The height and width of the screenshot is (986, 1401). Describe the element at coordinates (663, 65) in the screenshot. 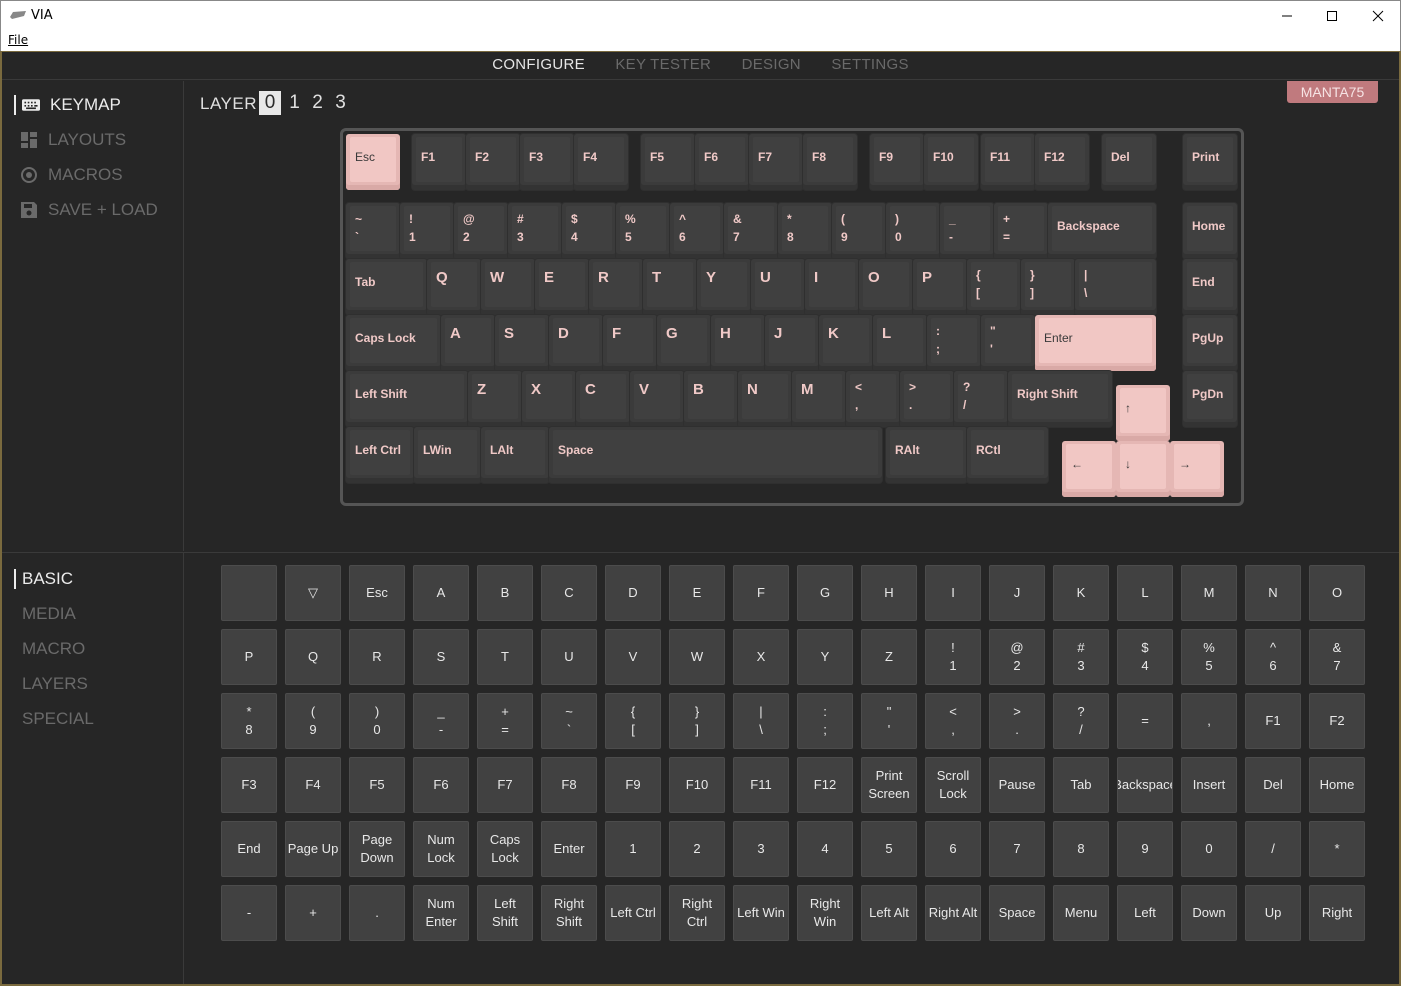

I see `tab-key-tester: KEY TESTER` at that location.